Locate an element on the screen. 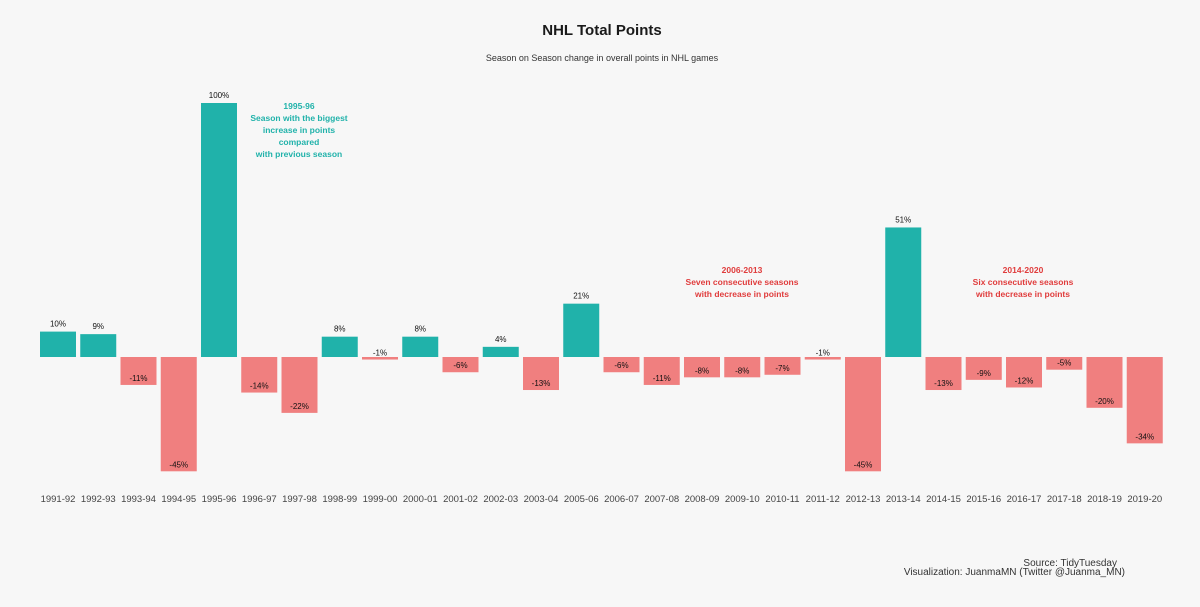  x-tick-2014-15: 2014-15 is located at coordinates (943, 499).